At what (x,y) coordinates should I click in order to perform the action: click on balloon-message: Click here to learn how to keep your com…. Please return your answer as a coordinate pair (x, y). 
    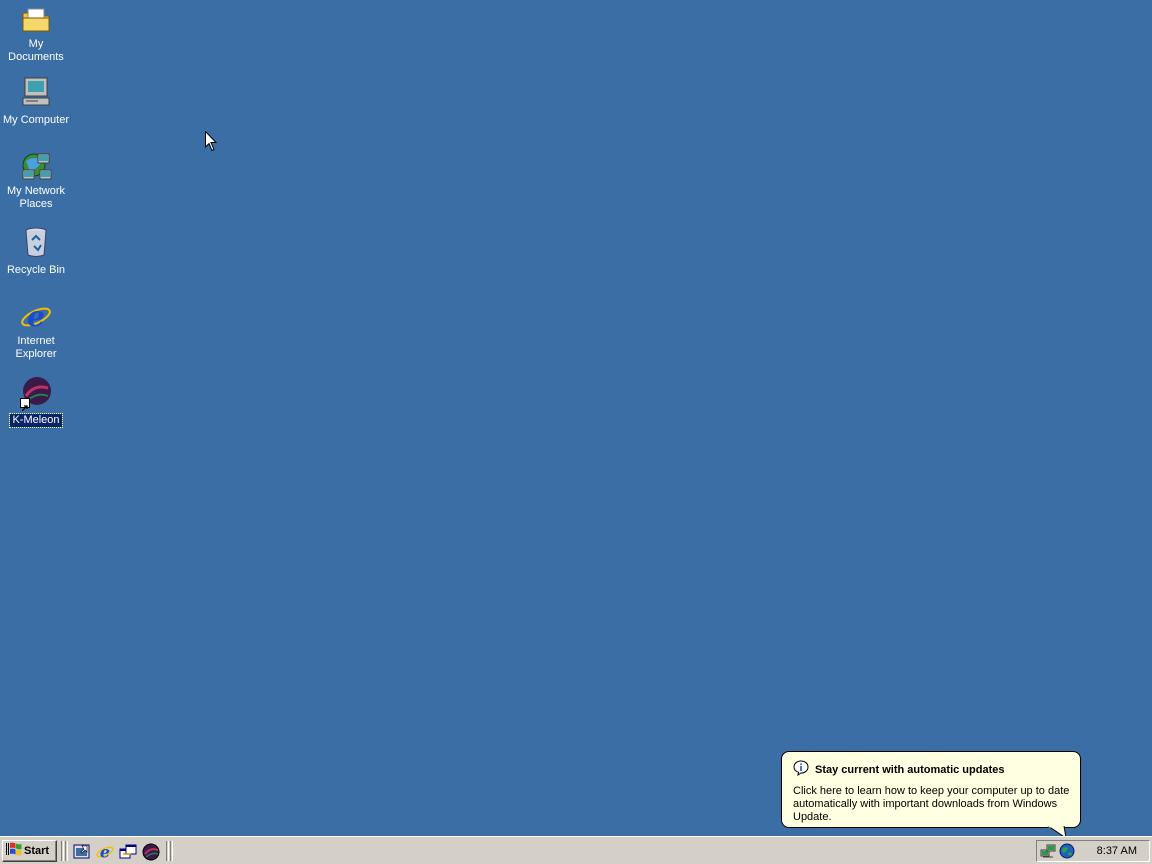
    Looking at the image, I should click on (931, 804).